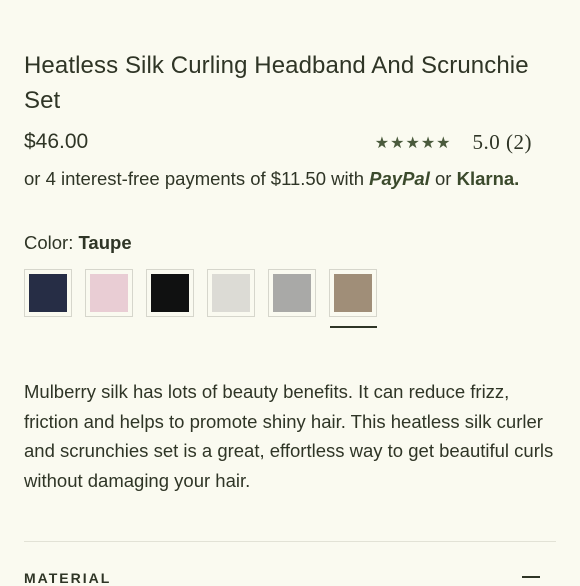 Image resolution: width=580 pixels, height=586 pixels. What do you see at coordinates (443, 178) in the screenshot?
I see `installment-or: or` at bounding box center [443, 178].